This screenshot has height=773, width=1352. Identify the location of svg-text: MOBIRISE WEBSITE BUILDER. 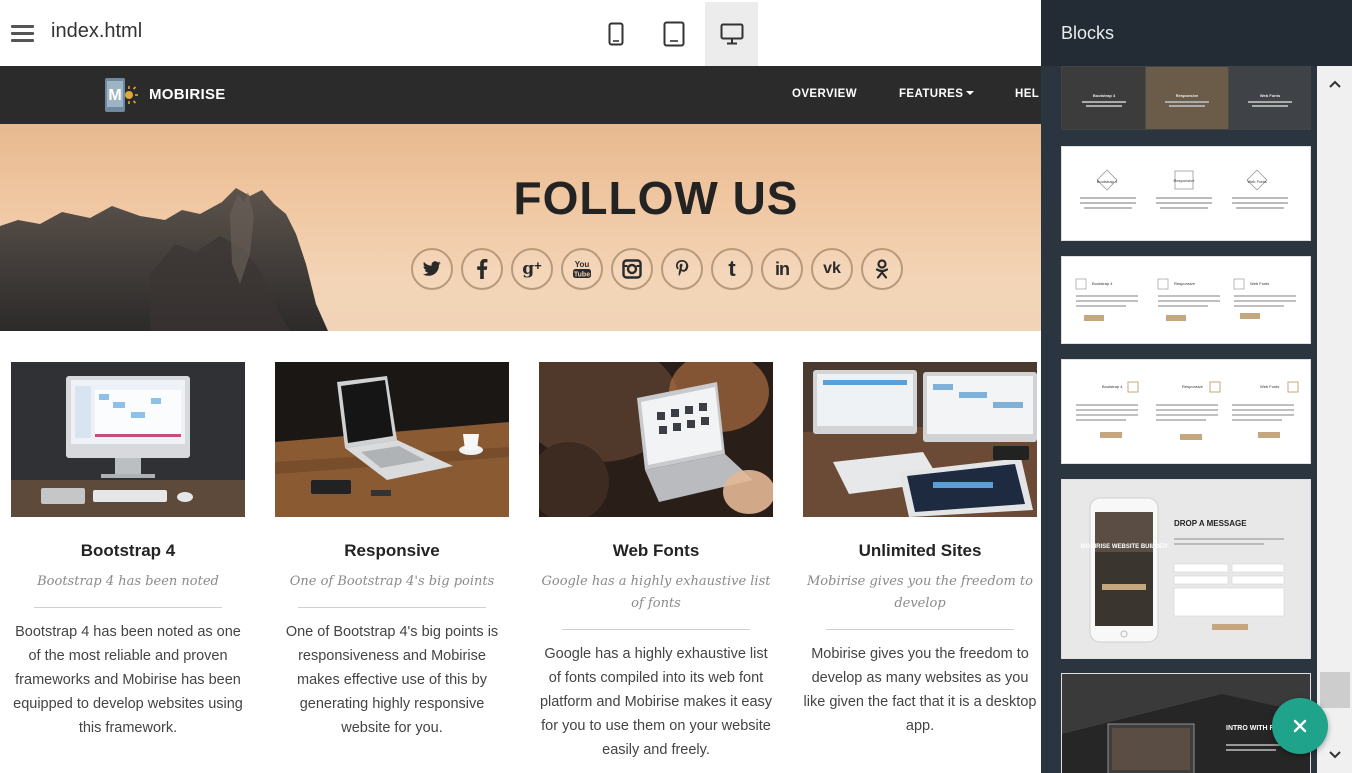
(1124, 547).